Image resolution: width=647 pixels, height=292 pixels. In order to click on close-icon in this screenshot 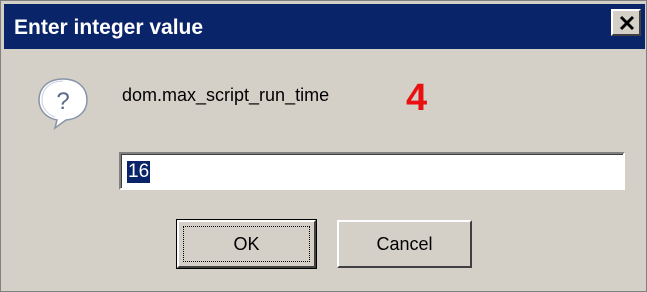, I will do `click(627, 23)`.